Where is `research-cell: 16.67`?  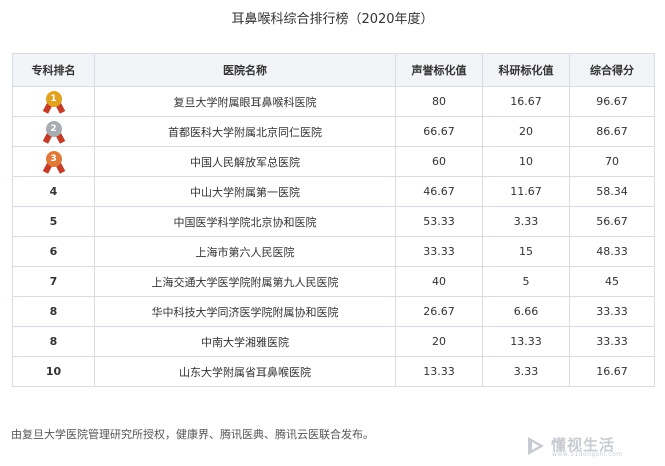
research-cell: 16.67 is located at coordinates (526, 101).